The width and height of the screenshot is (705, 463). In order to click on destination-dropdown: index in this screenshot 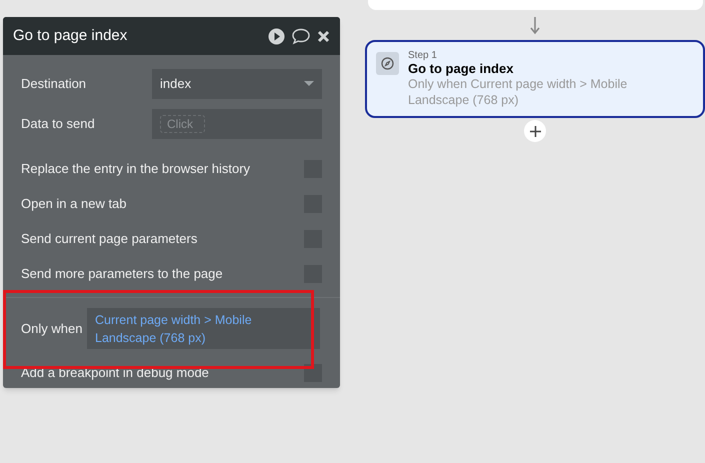, I will do `click(237, 84)`.